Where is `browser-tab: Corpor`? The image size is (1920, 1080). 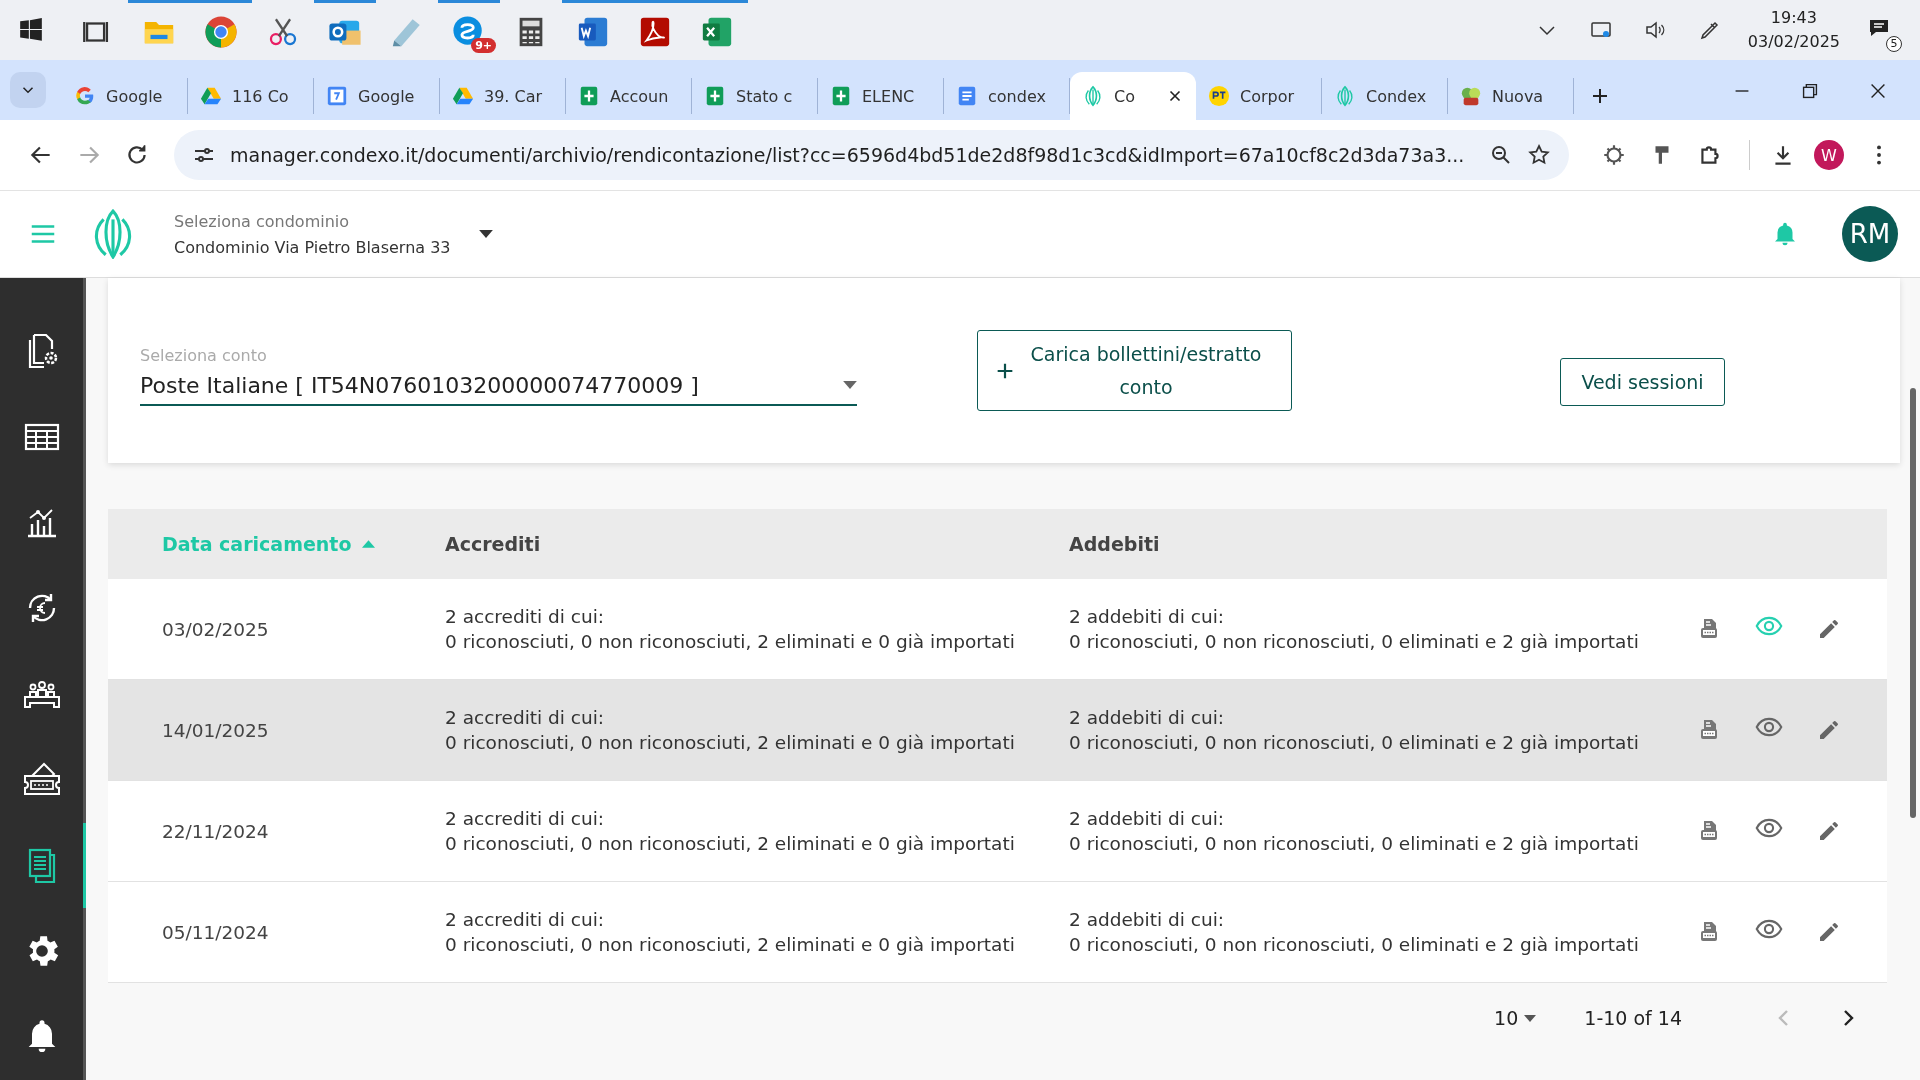
browser-tab: Corpor is located at coordinates (1259, 96).